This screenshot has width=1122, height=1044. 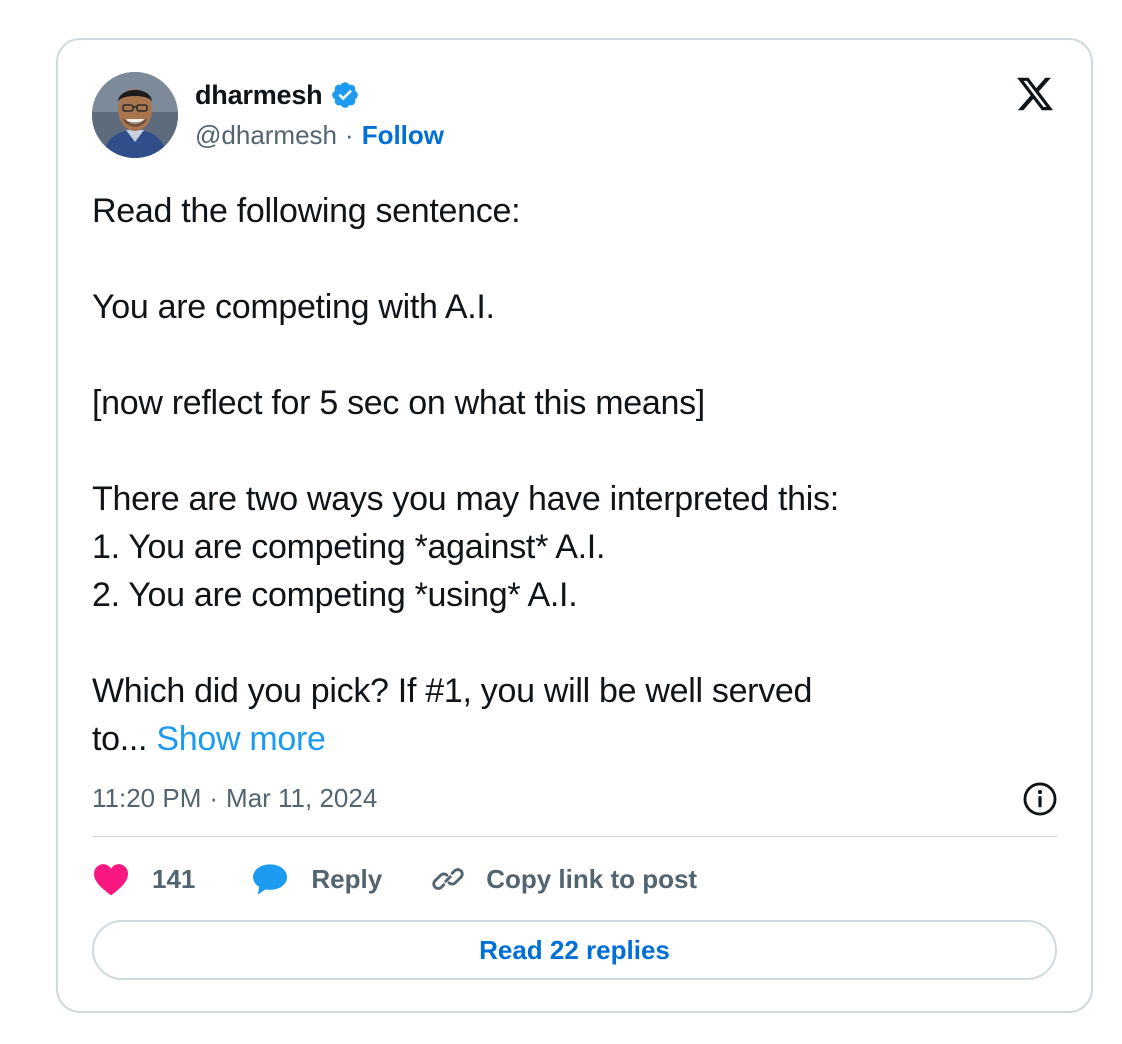 I want to click on avatar-image, so click(x=135, y=115).